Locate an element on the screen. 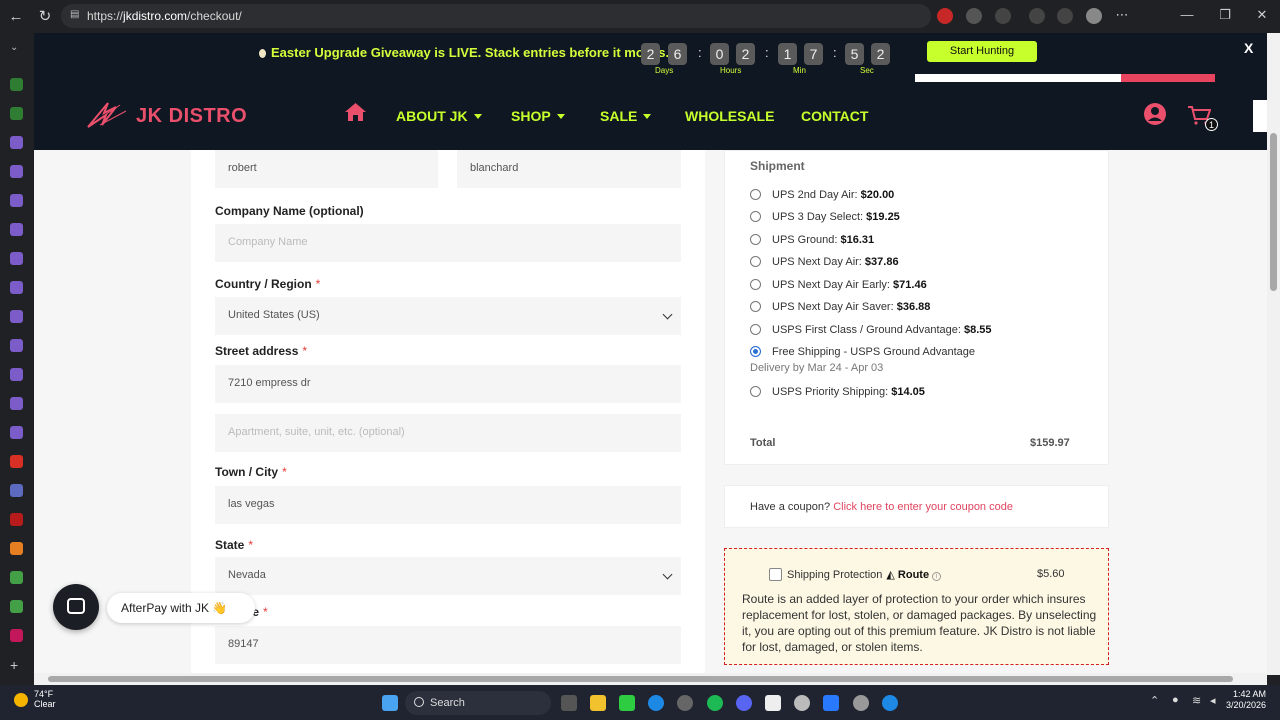 Image resolution: width=1280 pixels, height=720 pixels. account-icon is located at coordinates (1155, 114).